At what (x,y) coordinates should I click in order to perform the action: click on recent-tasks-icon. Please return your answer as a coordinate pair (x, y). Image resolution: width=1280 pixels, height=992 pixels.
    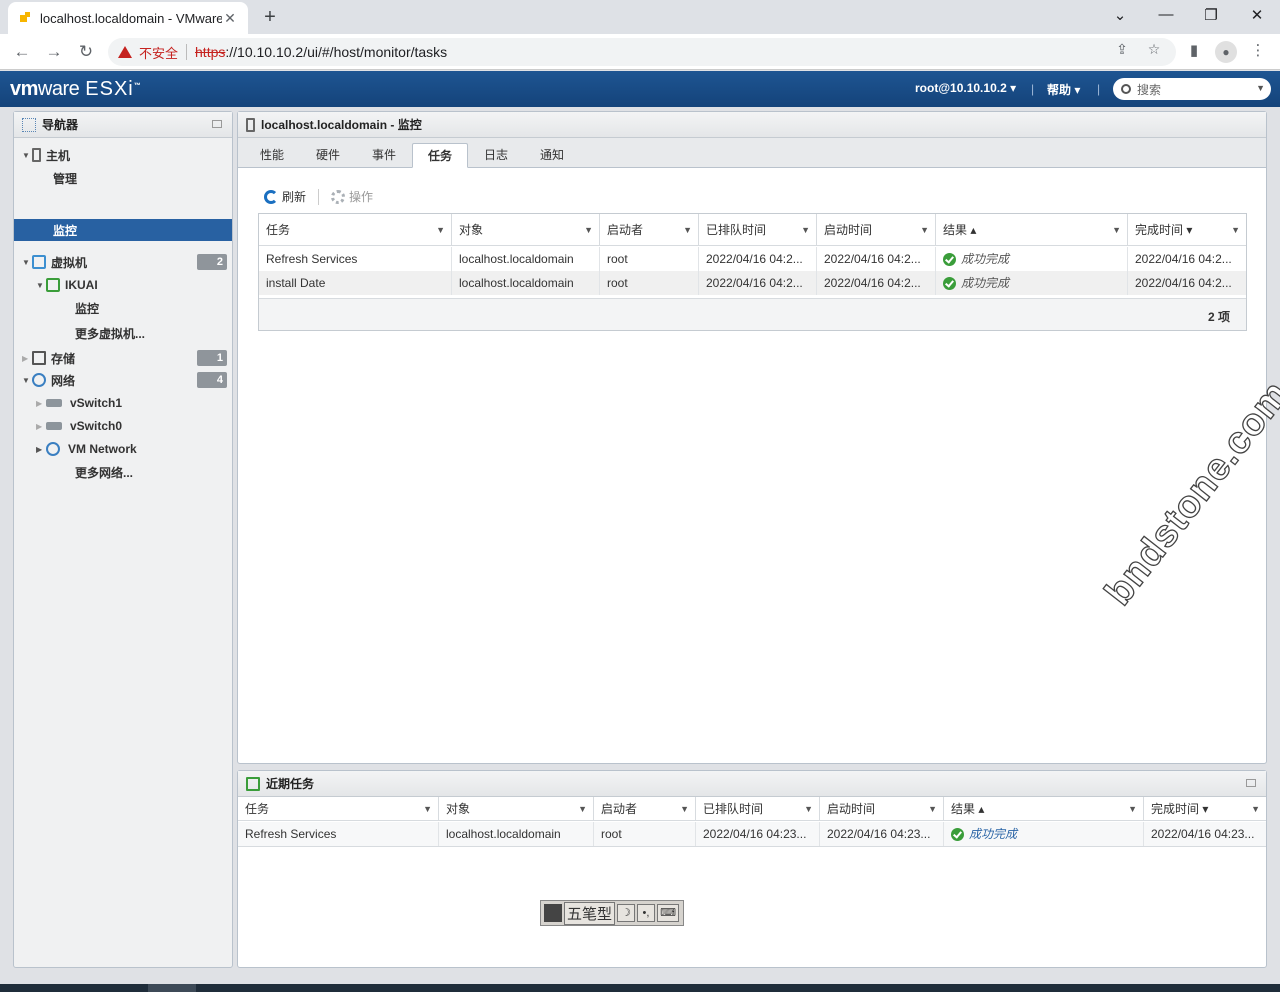
    Looking at the image, I should click on (253, 783).